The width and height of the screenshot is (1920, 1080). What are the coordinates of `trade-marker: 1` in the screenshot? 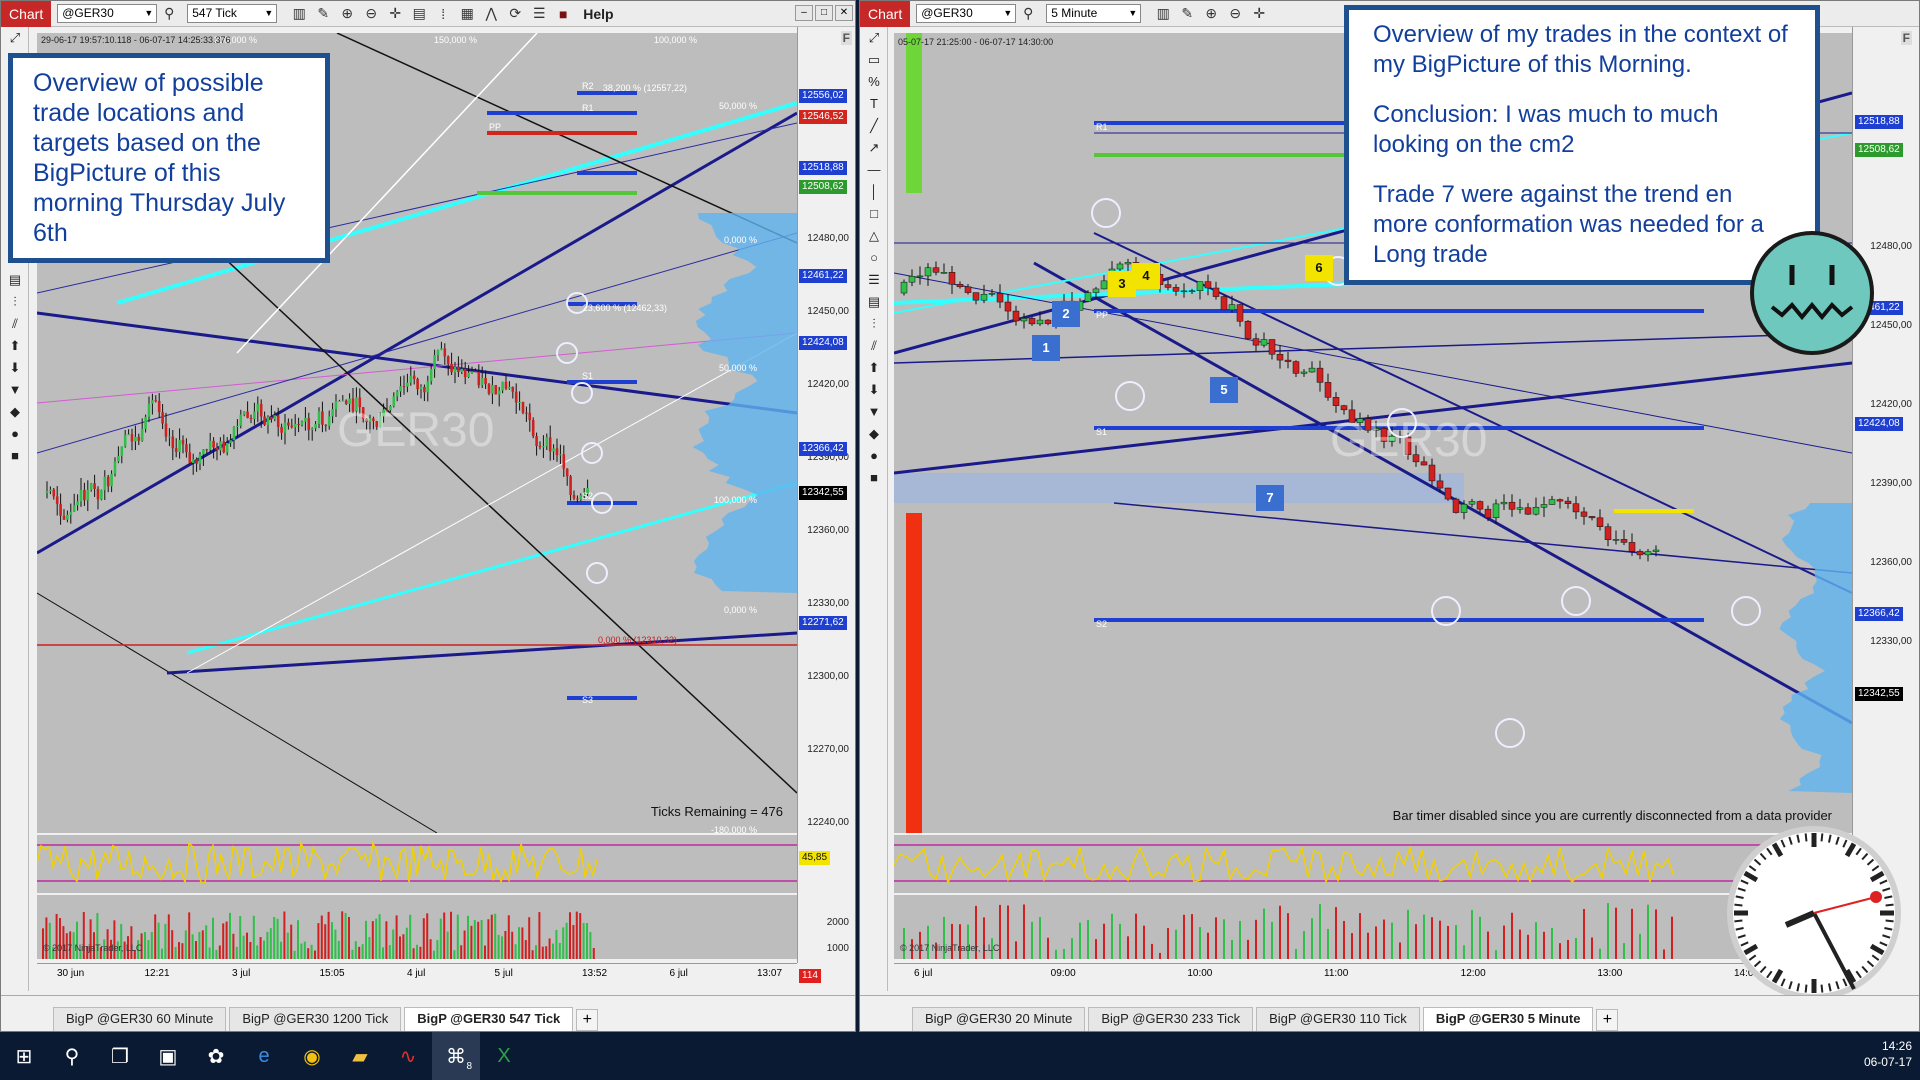 It's located at (1046, 348).